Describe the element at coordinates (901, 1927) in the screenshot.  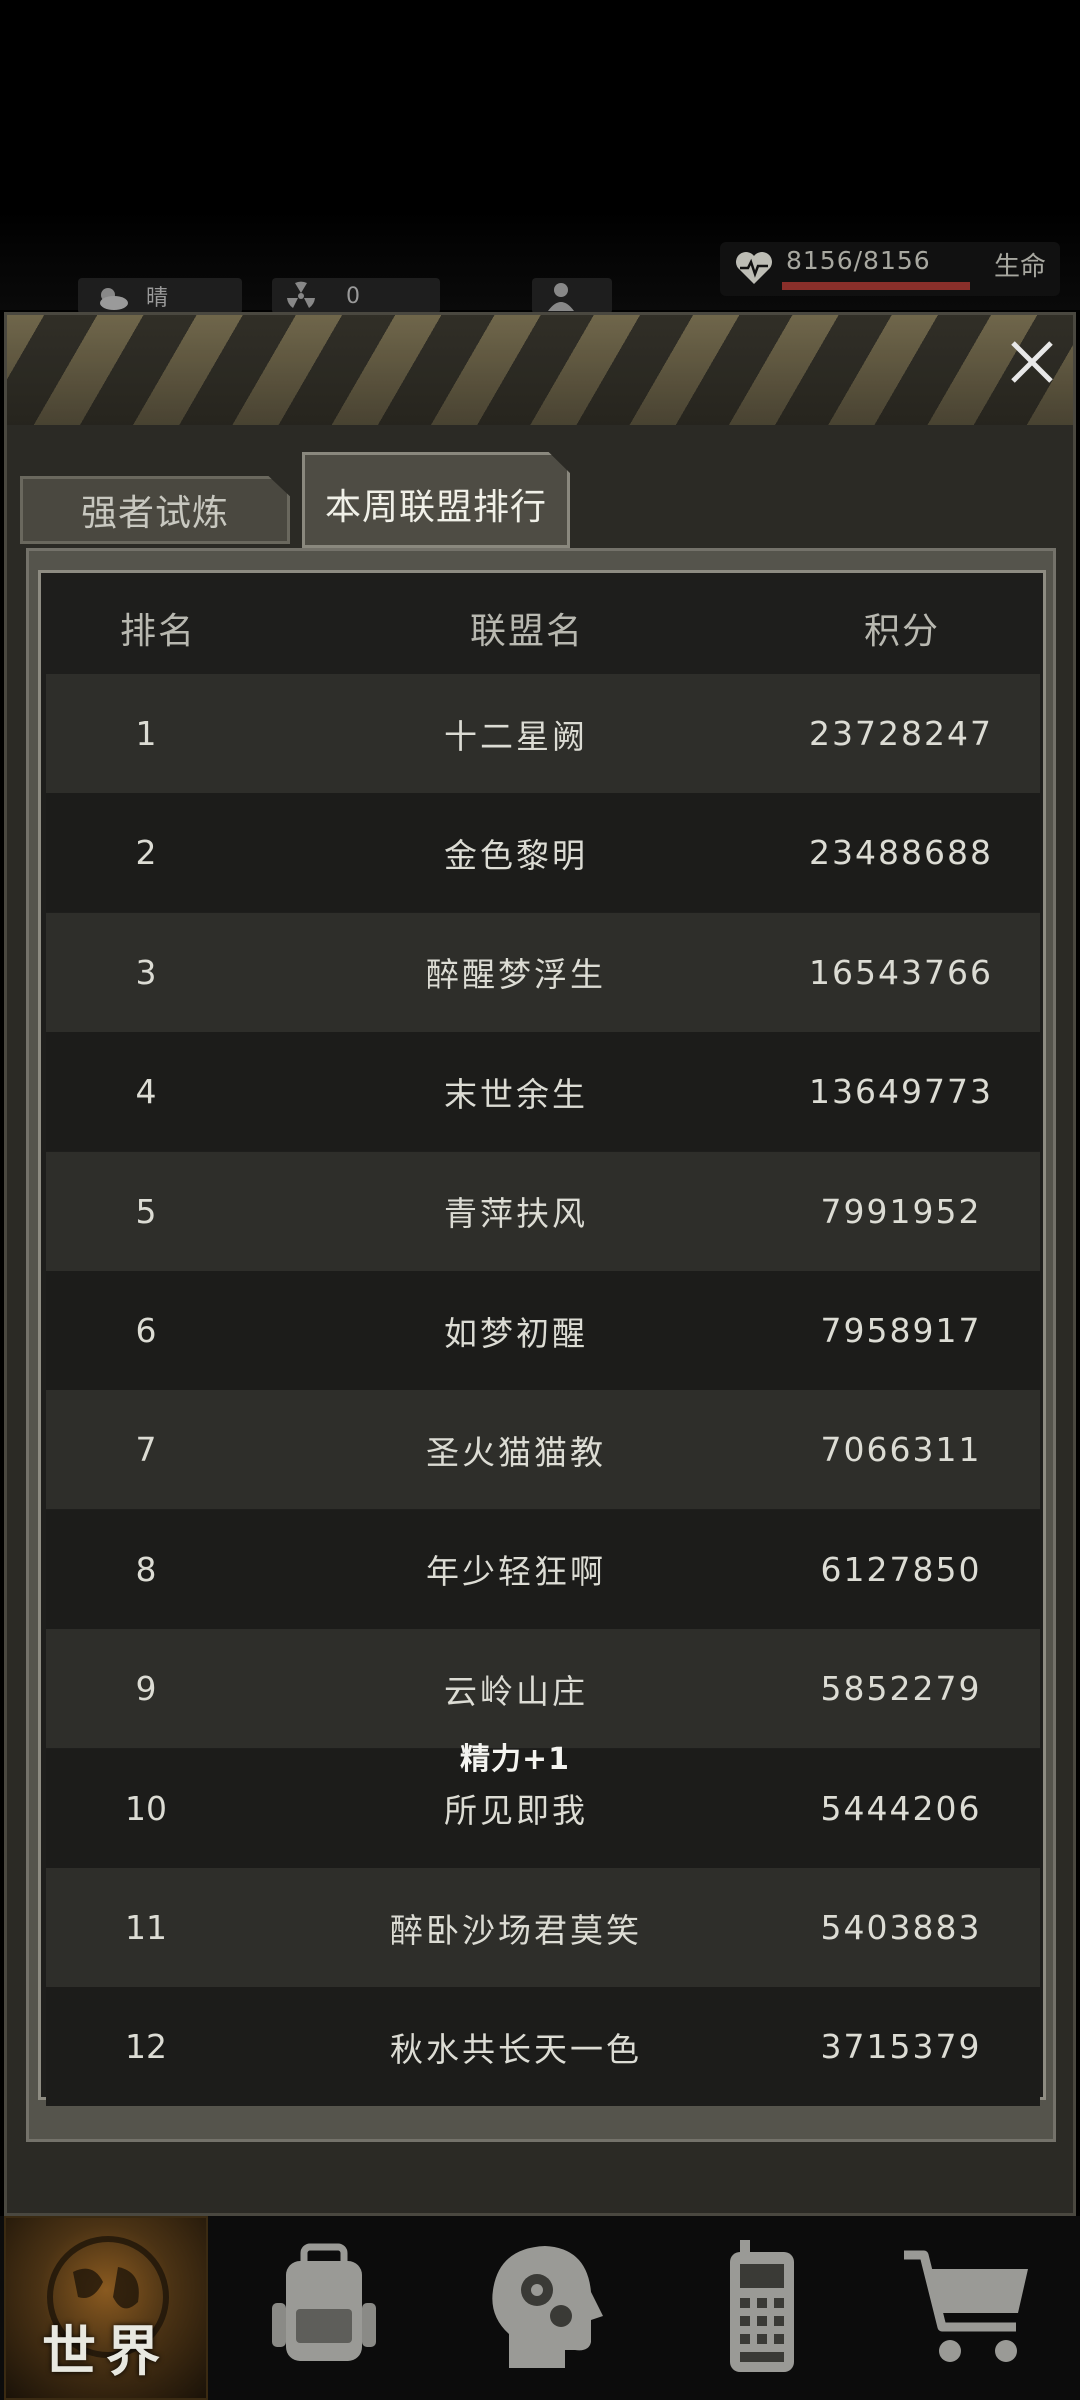
I see `score-cell: 5403883` at that location.